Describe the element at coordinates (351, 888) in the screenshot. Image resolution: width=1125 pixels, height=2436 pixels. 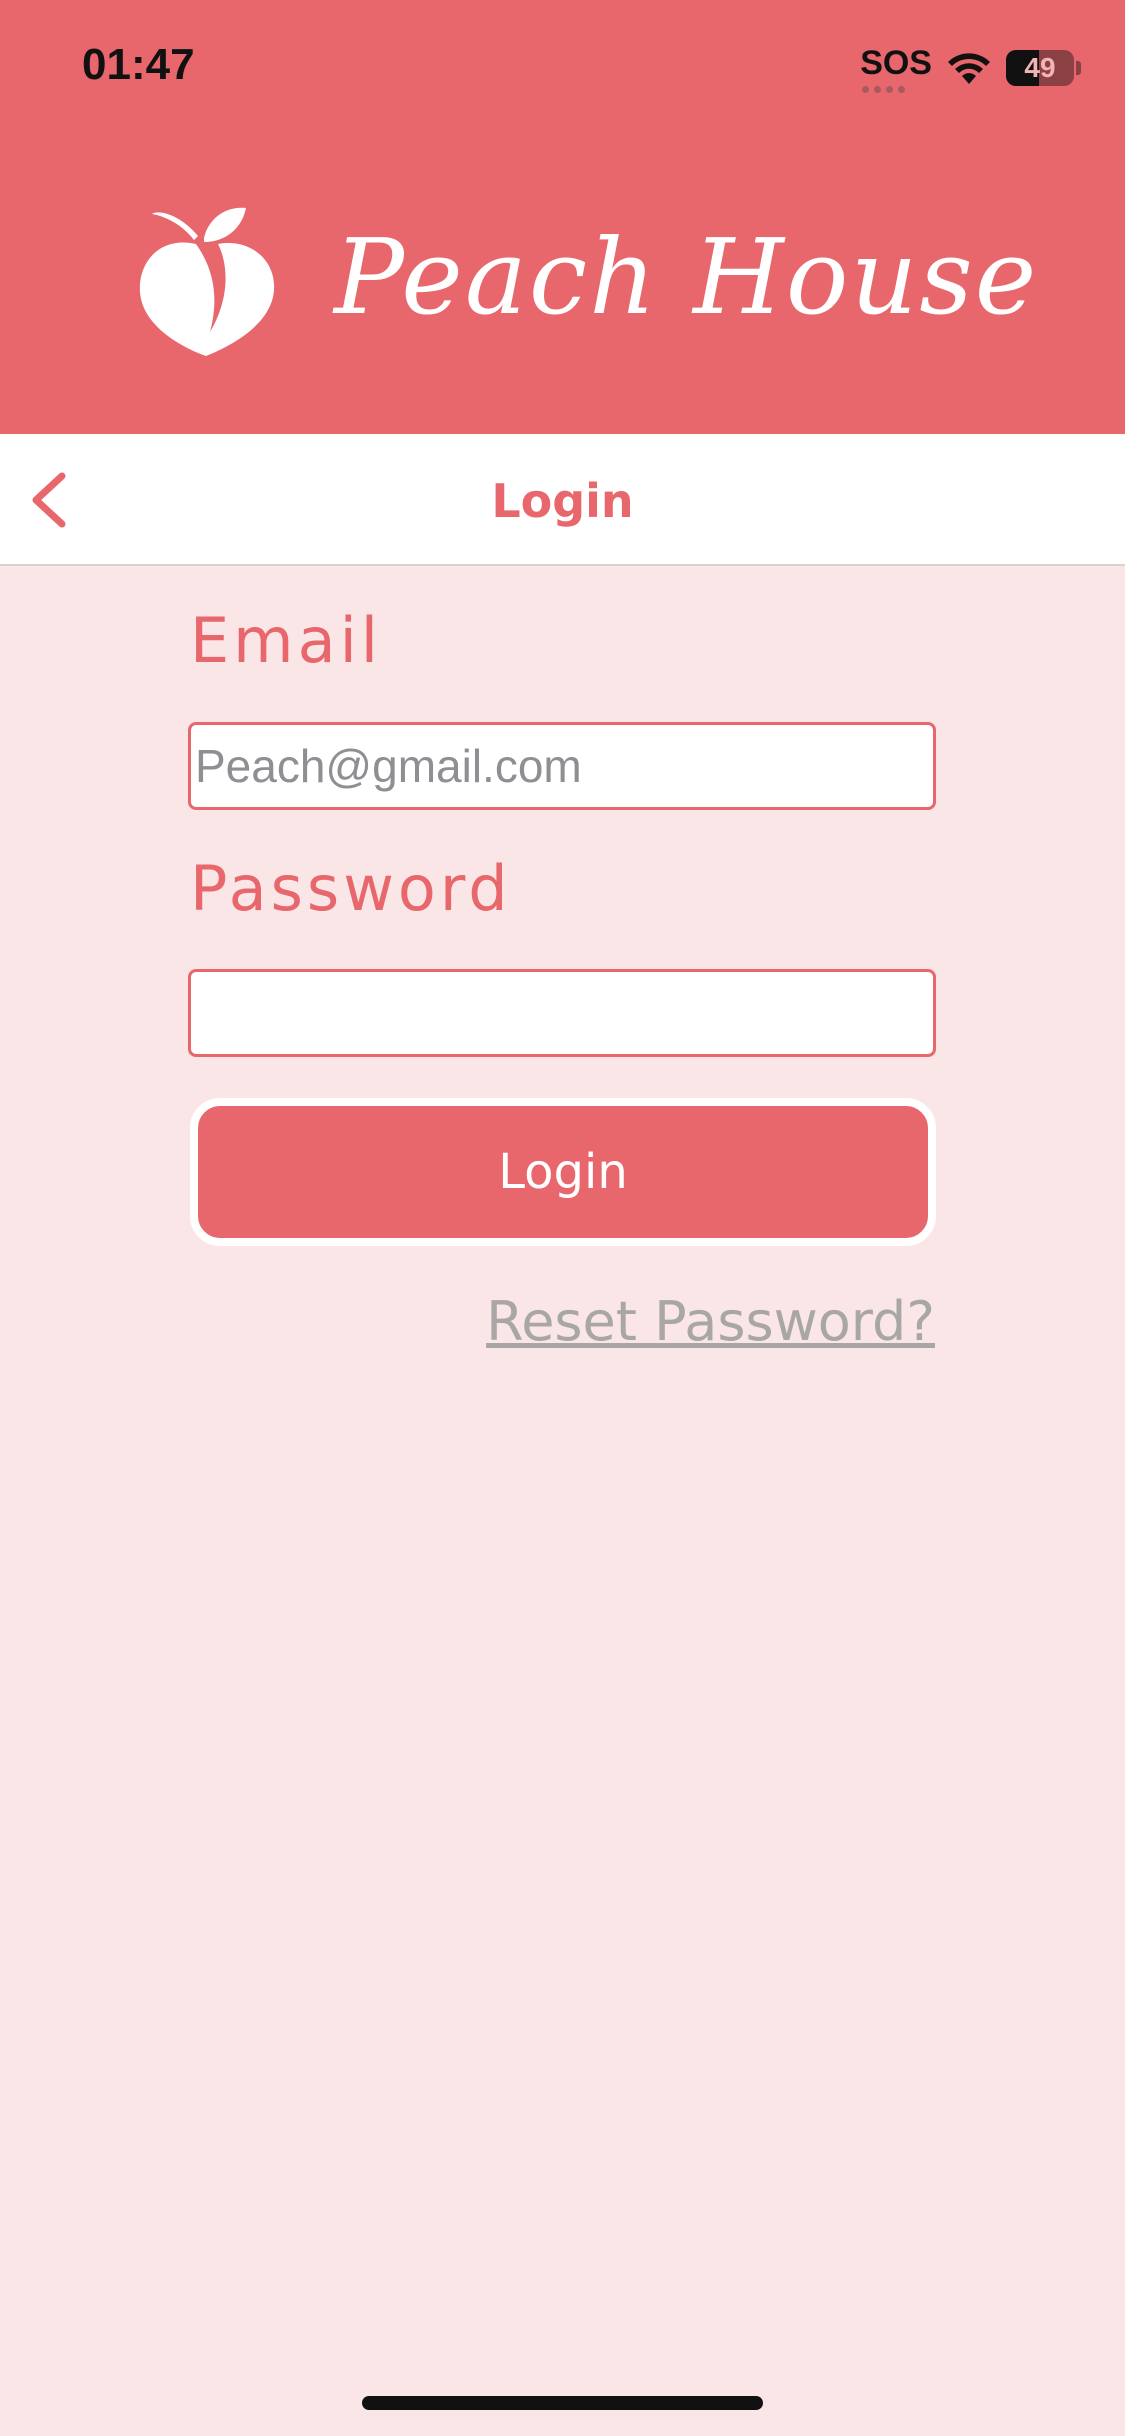
I see `password-label: Password` at that location.